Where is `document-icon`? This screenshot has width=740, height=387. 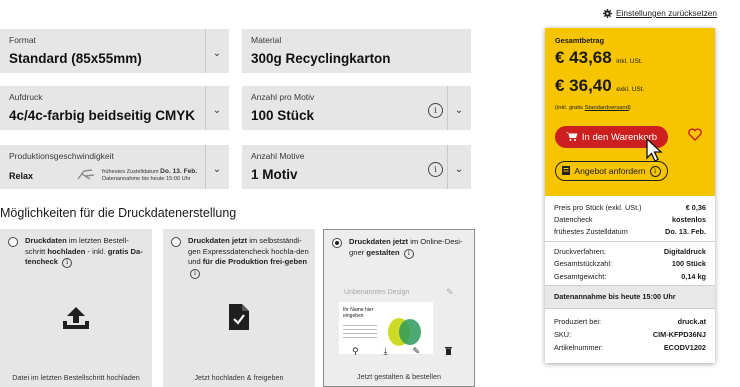
document-icon is located at coordinates (566, 171).